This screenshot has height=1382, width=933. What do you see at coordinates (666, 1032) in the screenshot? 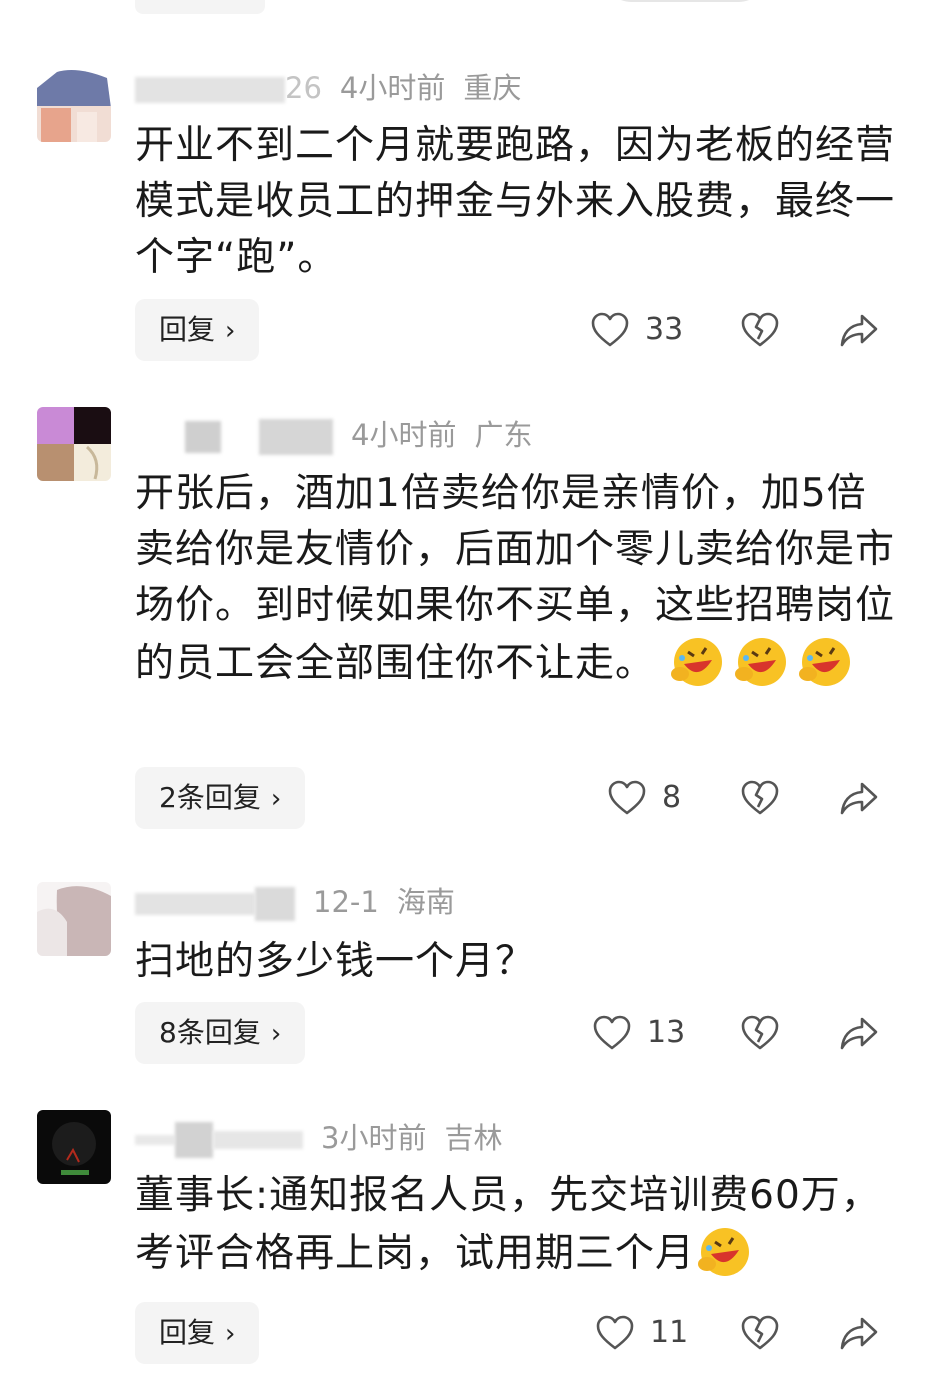
I see `like-count: 13` at bounding box center [666, 1032].